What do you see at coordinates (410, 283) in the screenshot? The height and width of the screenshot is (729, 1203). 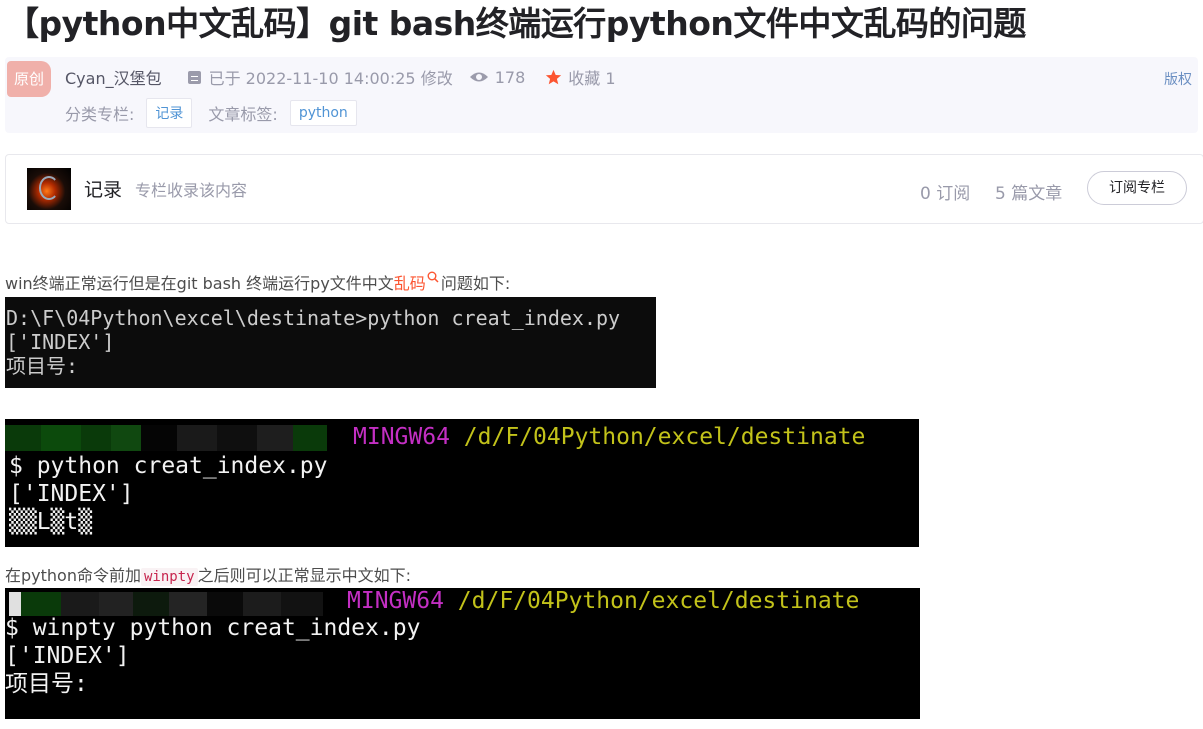 I see `keyword-link: 乱码` at bounding box center [410, 283].